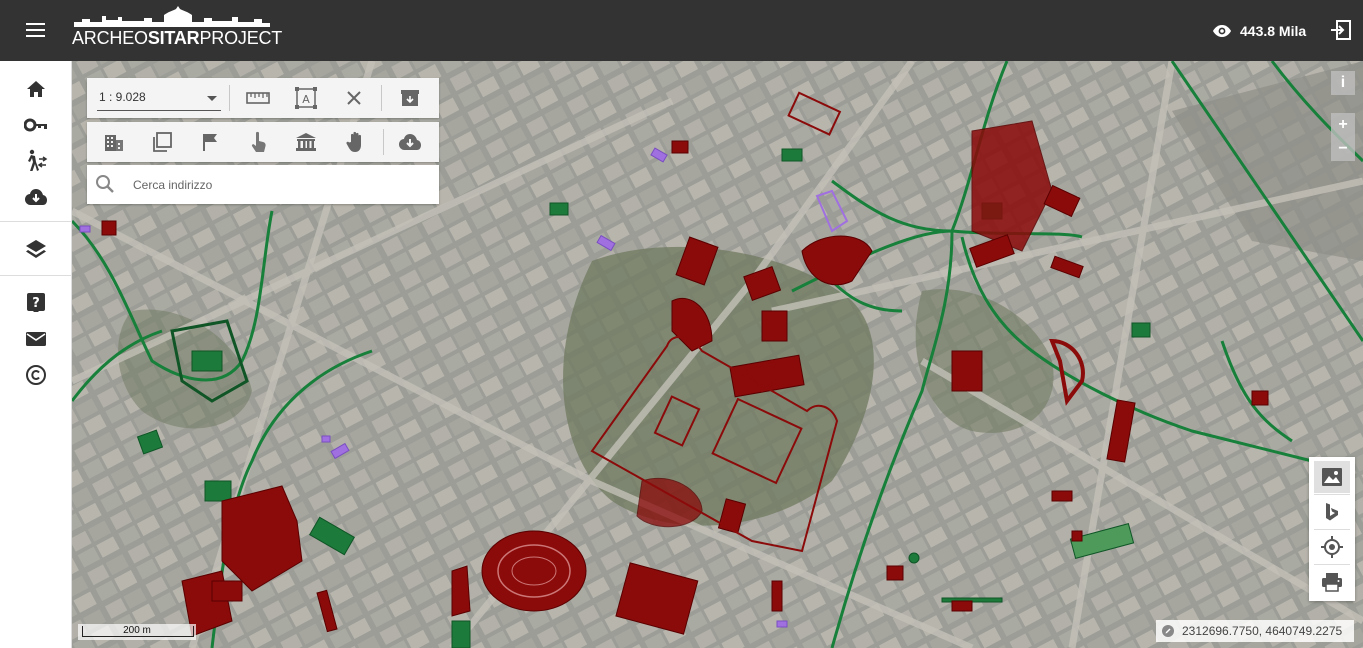 This screenshot has height=648, width=1363. Describe the element at coordinates (162, 142) in the screenshot. I see `copy-layers-icon` at that location.